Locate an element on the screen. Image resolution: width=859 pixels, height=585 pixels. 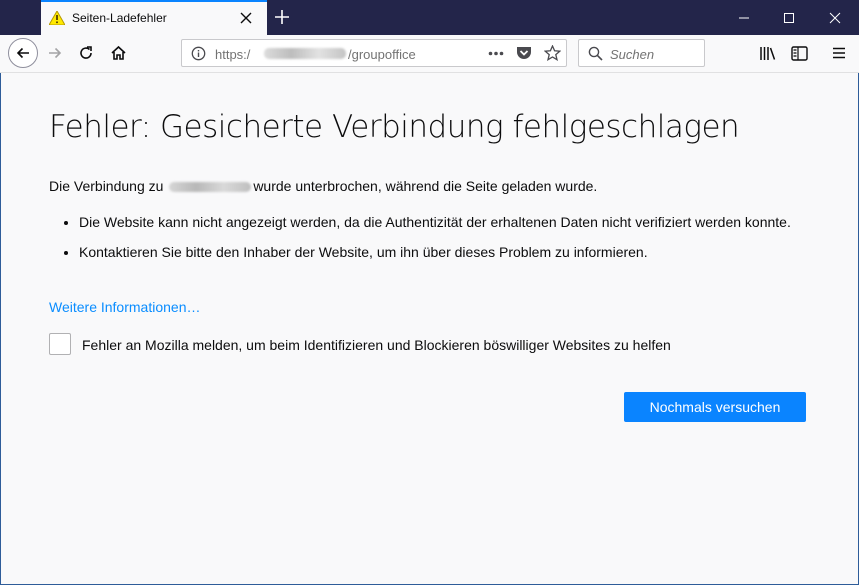
search-bar: Suchen is located at coordinates (641, 53).